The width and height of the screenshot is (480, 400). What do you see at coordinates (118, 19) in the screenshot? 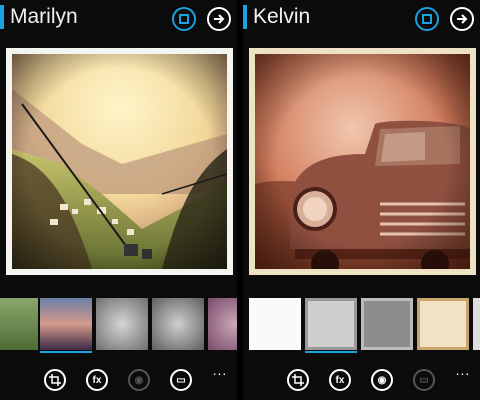
I see `header: Marilyn` at bounding box center [118, 19].